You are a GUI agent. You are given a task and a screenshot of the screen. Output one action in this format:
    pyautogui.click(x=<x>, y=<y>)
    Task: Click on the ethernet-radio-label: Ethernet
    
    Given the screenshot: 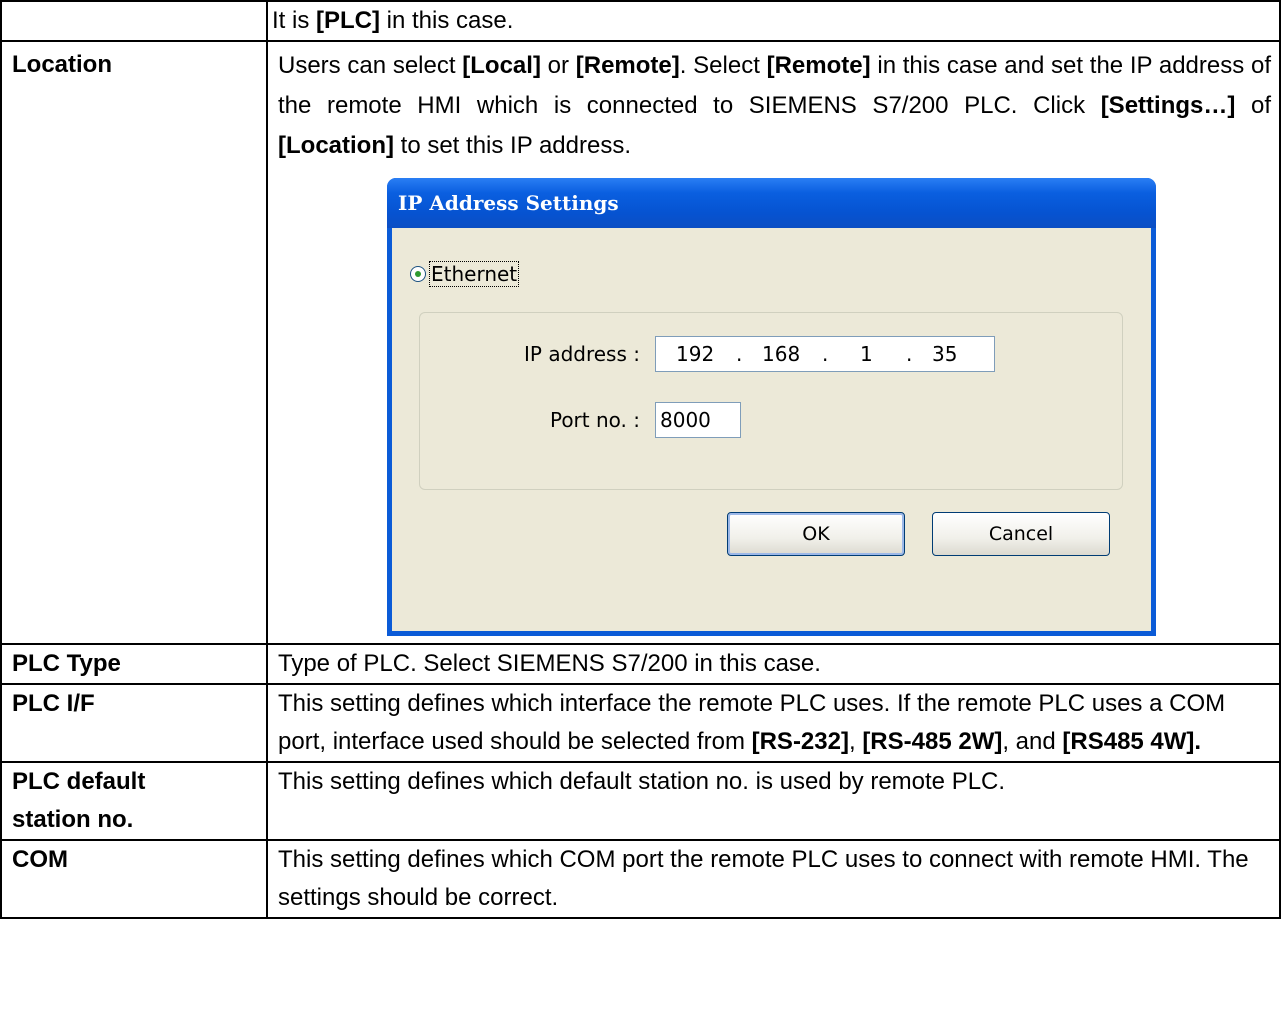 What is the action you would take?
    pyautogui.click(x=474, y=273)
    